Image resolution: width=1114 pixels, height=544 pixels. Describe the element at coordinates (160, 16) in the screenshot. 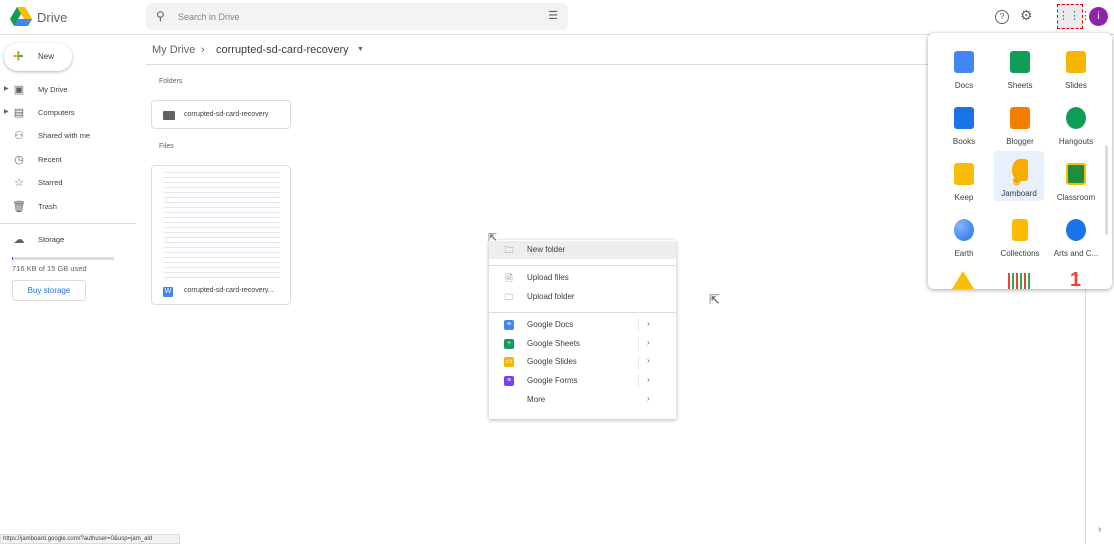

I see `search-icon: ⚲` at that location.